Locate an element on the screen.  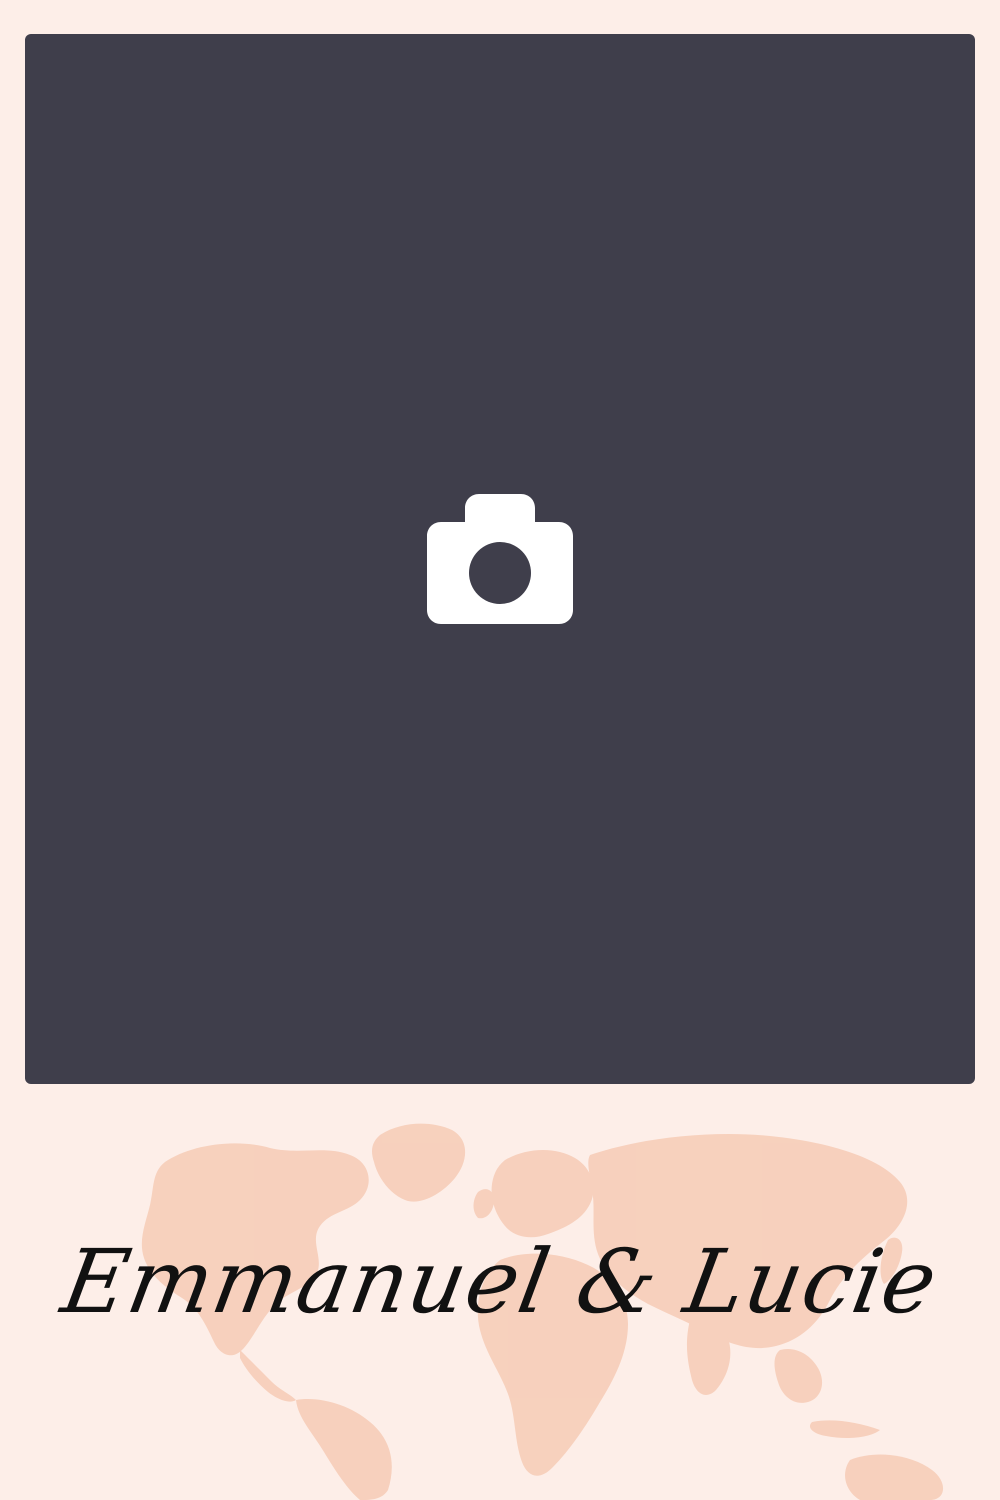
map-australia is located at coordinates (894, 1477).